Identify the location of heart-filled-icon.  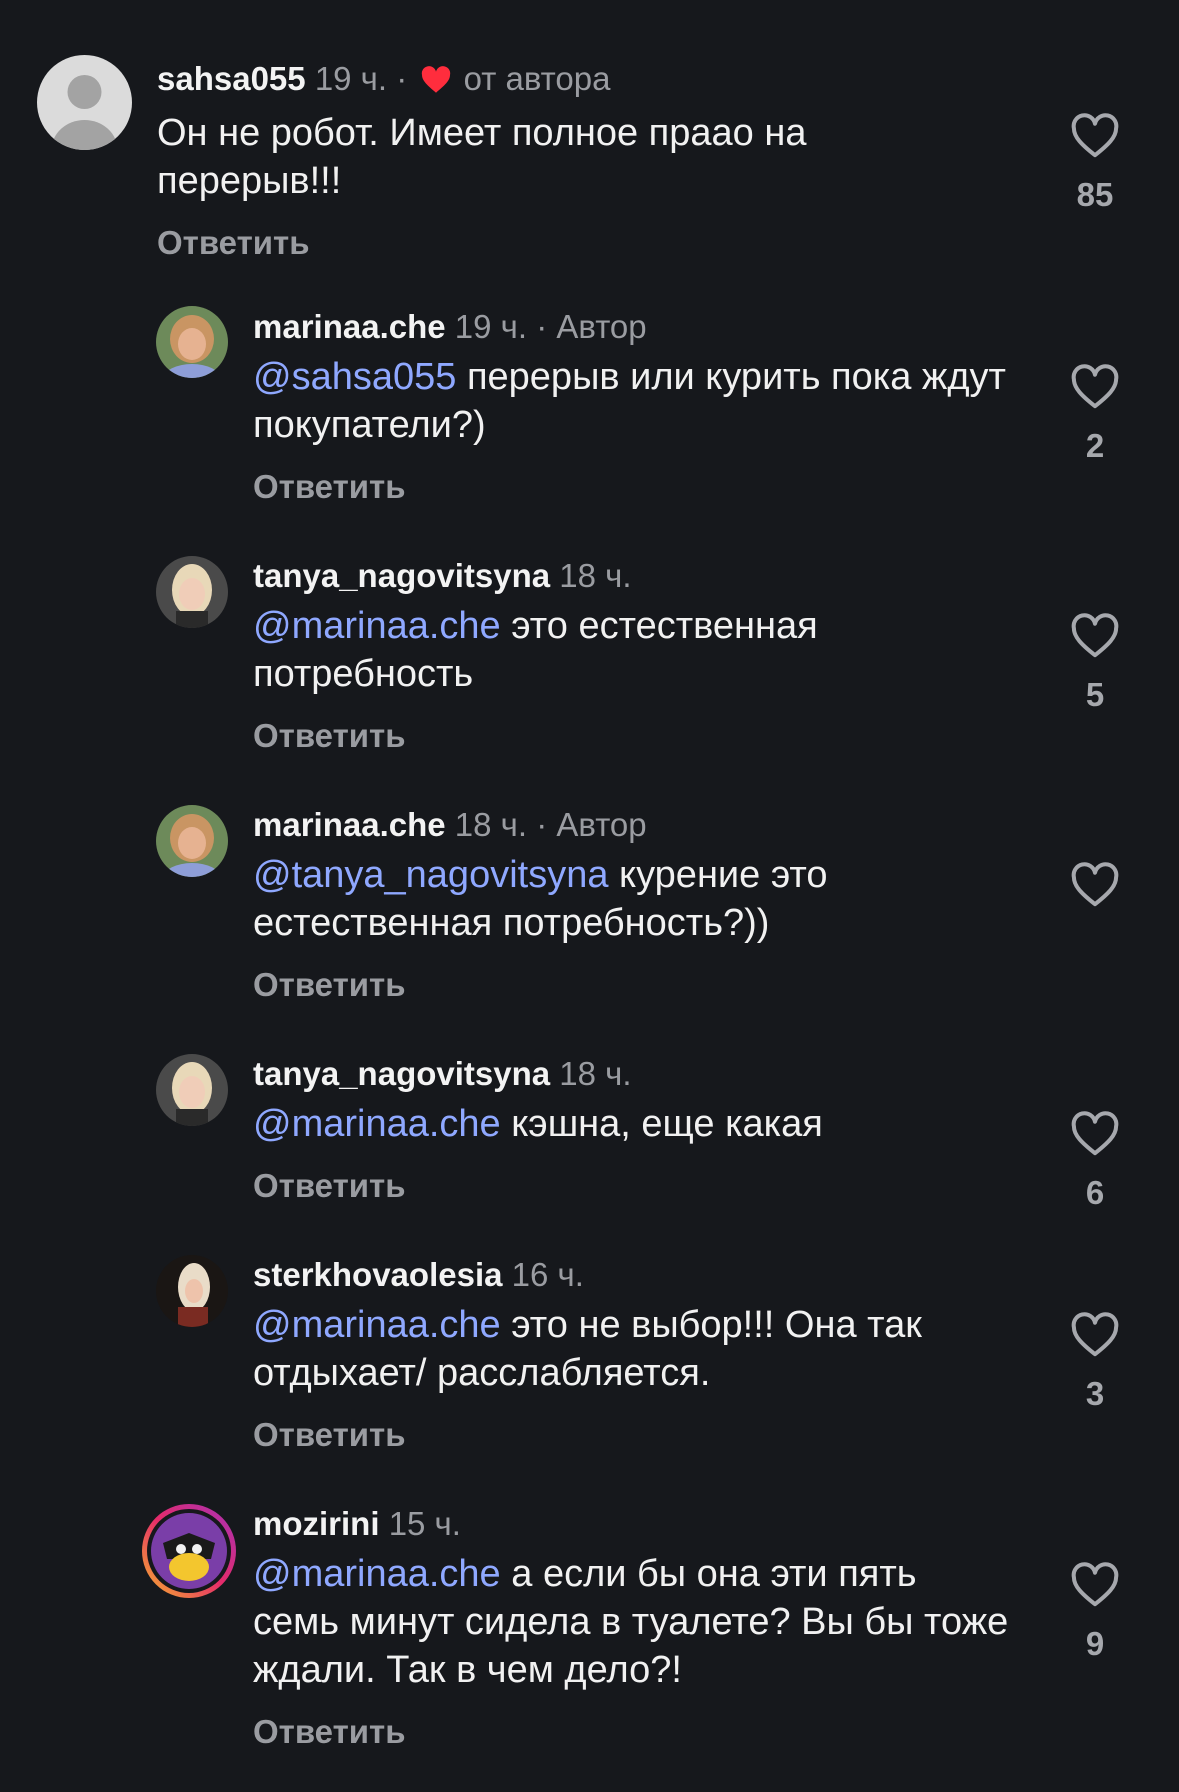
(436, 83).